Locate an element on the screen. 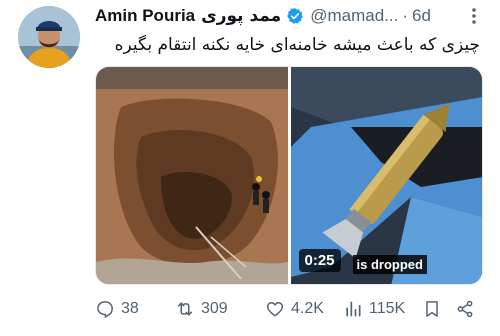 This screenshot has width=500, height=336. reply-count: 38 is located at coordinates (130, 308).